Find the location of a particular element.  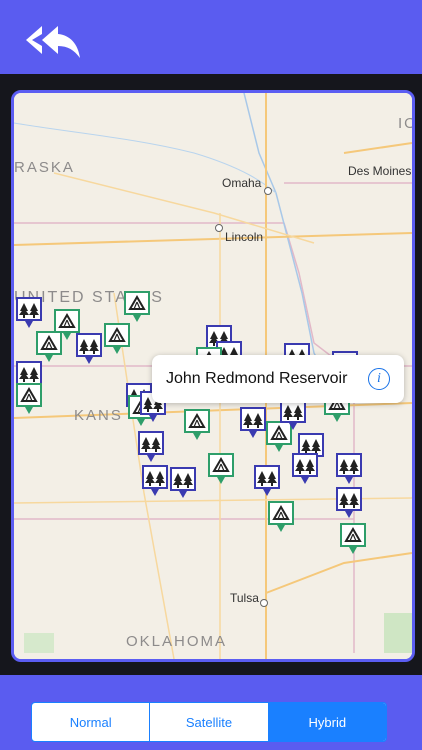

region-label: OKLAHOMA is located at coordinates (177, 641).